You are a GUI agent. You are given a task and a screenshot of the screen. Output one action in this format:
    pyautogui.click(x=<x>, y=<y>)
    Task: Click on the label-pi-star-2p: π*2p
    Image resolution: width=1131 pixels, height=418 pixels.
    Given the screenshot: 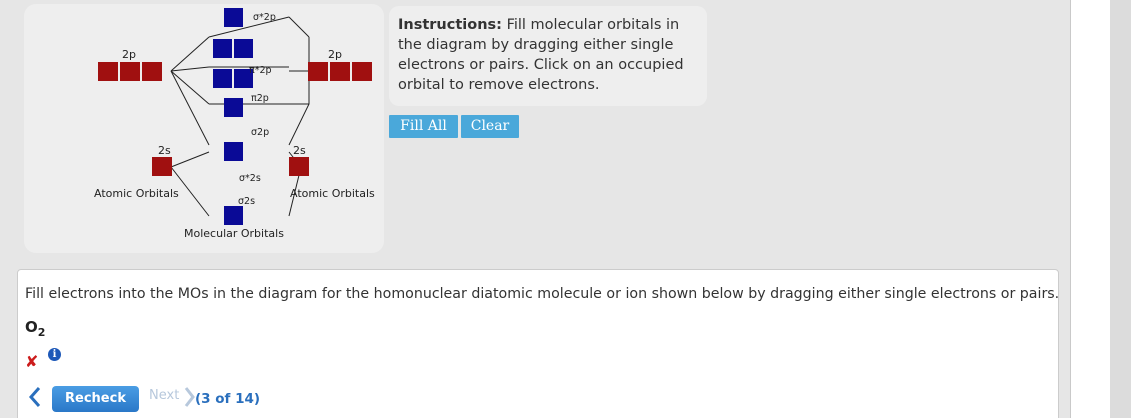 What is the action you would take?
    pyautogui.click(x=260, y=70)
    